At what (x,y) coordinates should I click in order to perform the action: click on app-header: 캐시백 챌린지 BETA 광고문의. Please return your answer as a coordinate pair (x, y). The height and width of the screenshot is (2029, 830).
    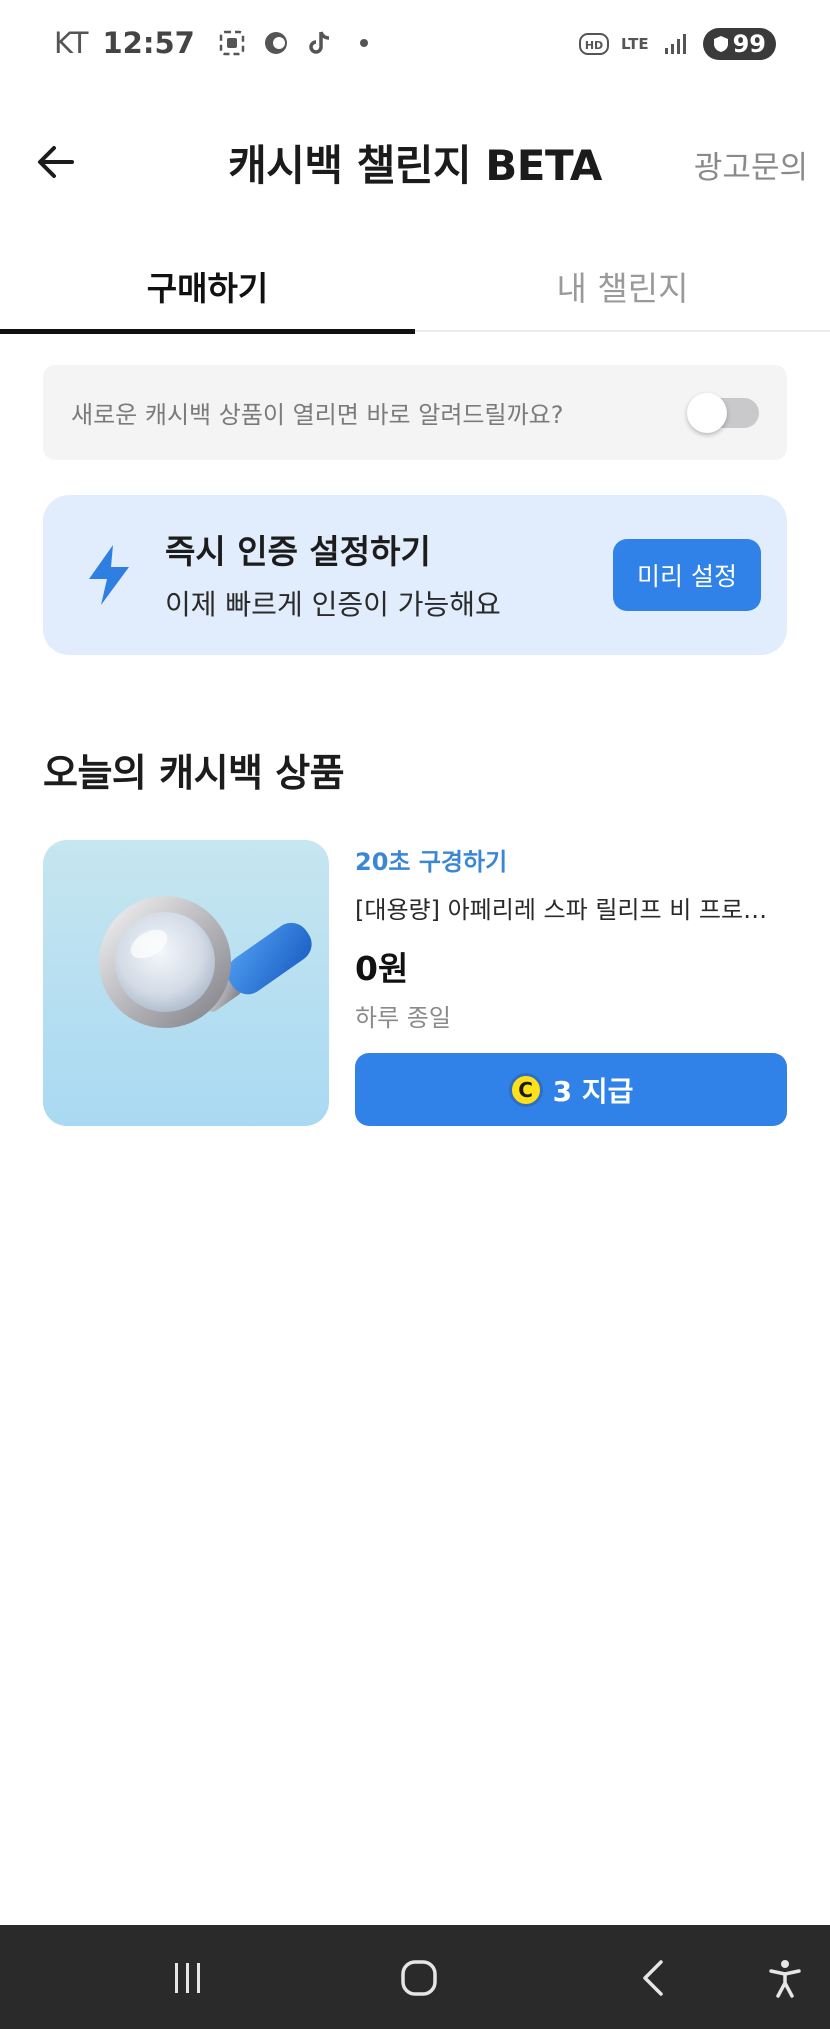
    Looking at the image, I should click on (415, 162).